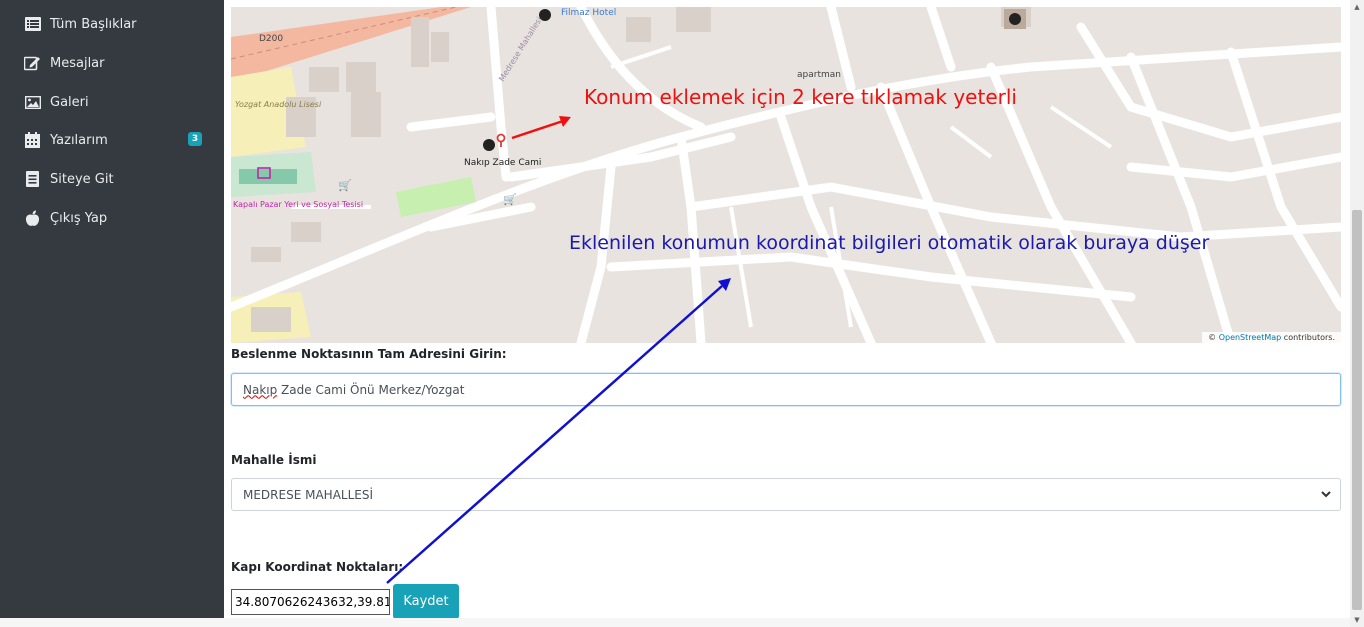 This screenshot has width=1364, height=627. What do you see at coordinates (32, 102) in the screenshot?
I see `image-icon` at bounding box center [32, 102].